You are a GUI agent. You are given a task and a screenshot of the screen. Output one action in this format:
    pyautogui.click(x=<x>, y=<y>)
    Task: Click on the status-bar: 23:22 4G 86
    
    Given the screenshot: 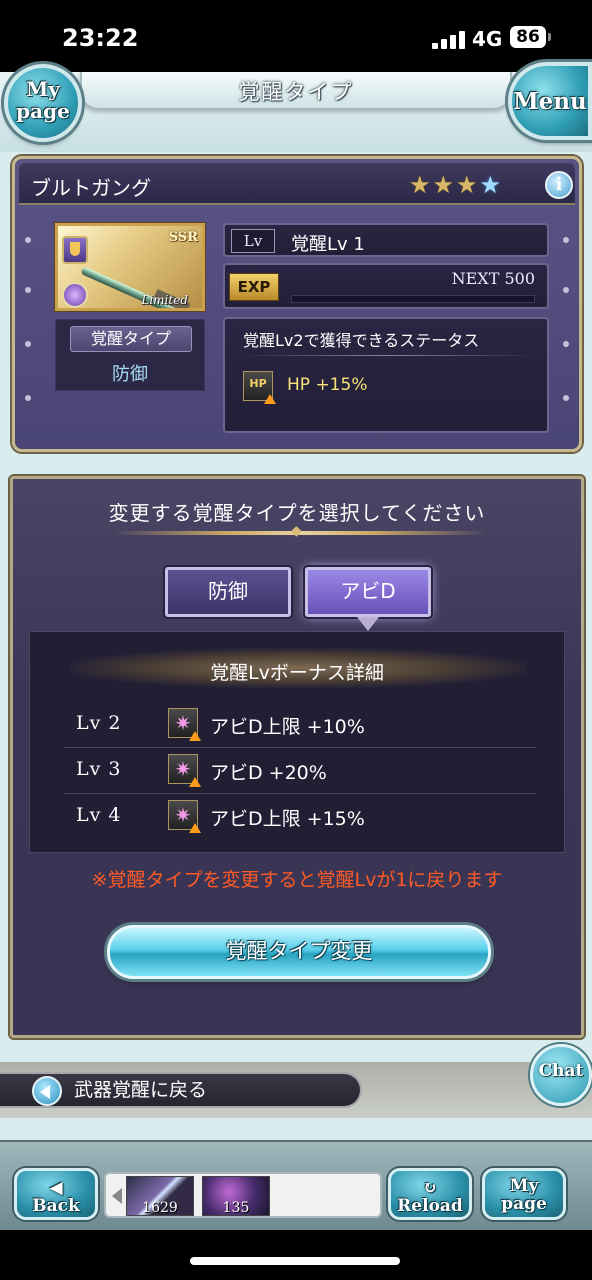 What is the action you would take?
    pyautogui.click(x=296, y=36)
    